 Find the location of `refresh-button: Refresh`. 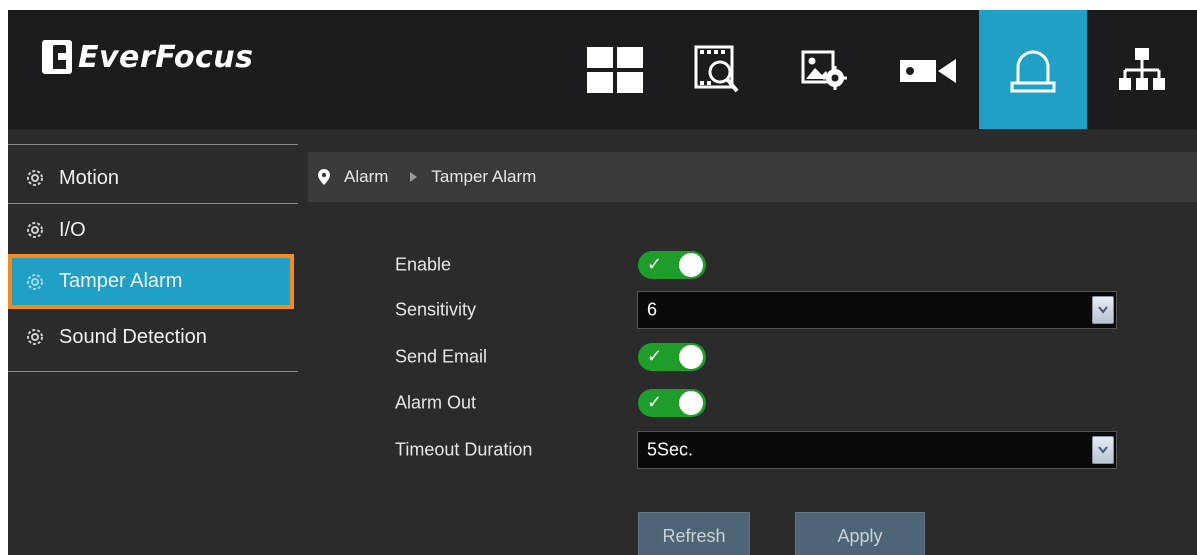

refresh-button: Refresh is located at coordinates (694, 533).